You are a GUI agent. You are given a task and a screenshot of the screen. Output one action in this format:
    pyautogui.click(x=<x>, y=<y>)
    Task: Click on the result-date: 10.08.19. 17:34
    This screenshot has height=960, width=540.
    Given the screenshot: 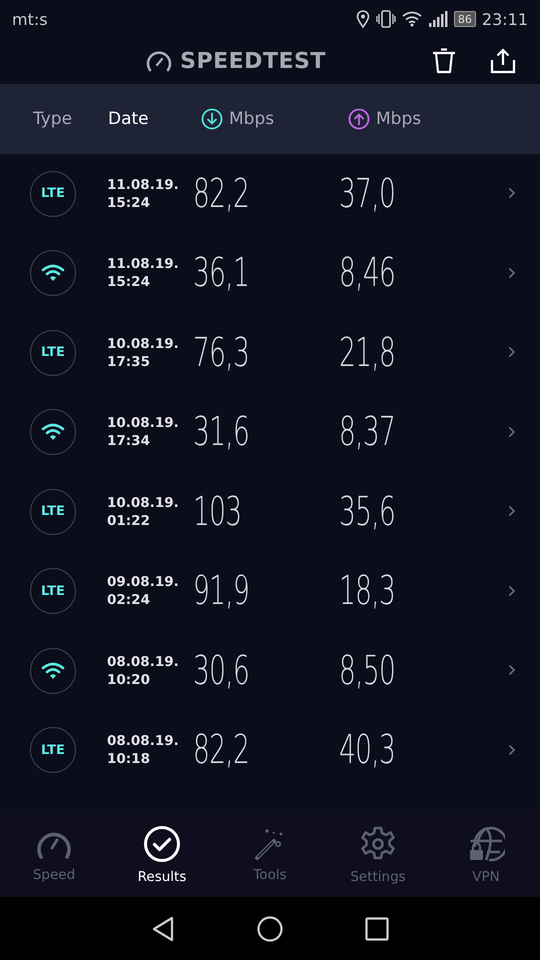 What is the action you would take?
    pyautogui.click(x=143, y=432)
    